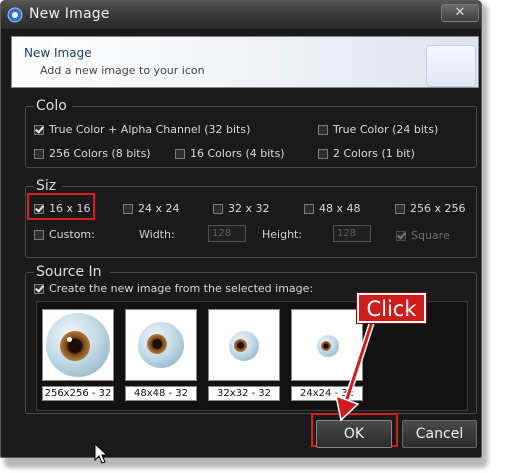 The width and height of the screenshot is (507, 473). Describe the element at coordinates (354, 434) in the screenshot. I see `ok-button: OK` at that location.